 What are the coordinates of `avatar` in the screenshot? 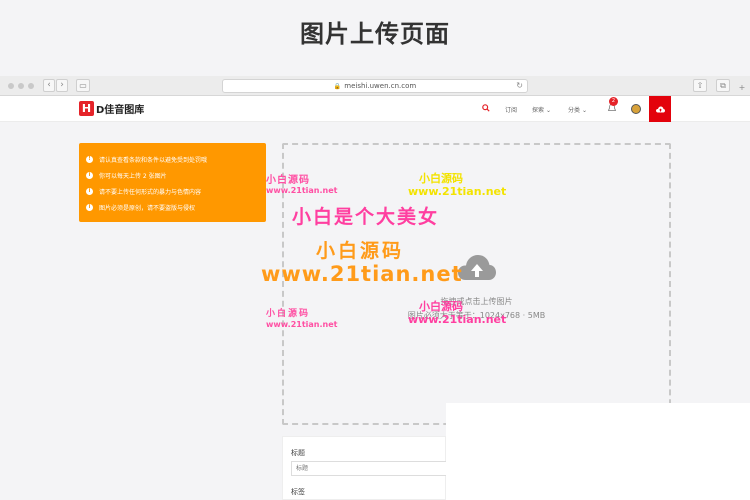 It's located at (636, 109).